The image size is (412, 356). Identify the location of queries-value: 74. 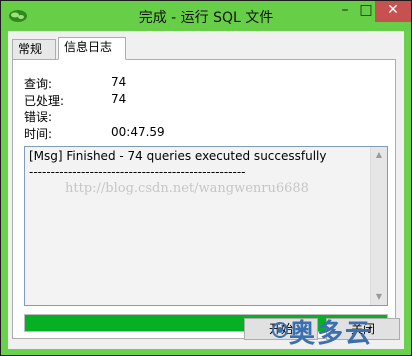
(119, 82).